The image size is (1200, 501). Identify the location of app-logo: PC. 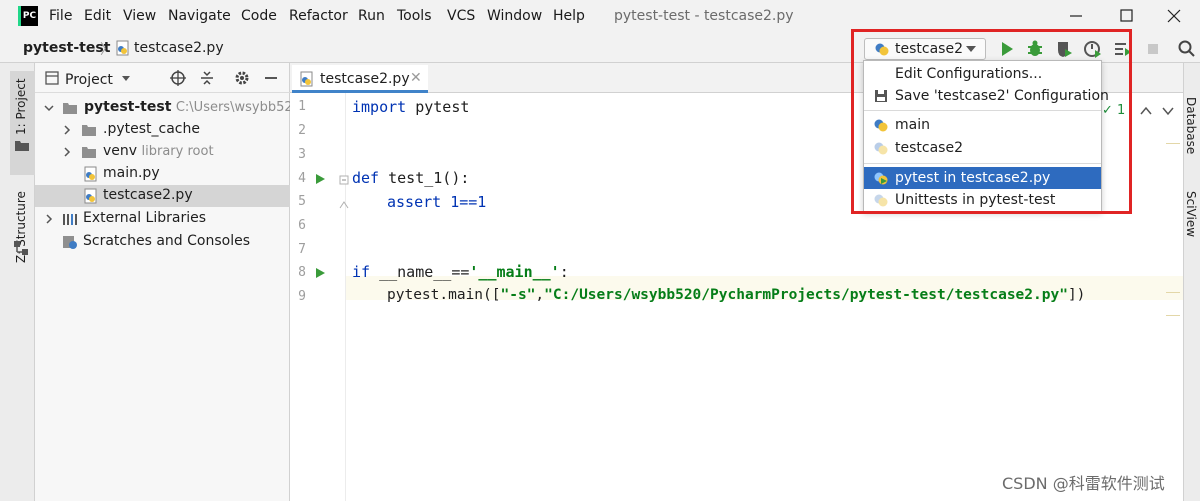
(28, 16).